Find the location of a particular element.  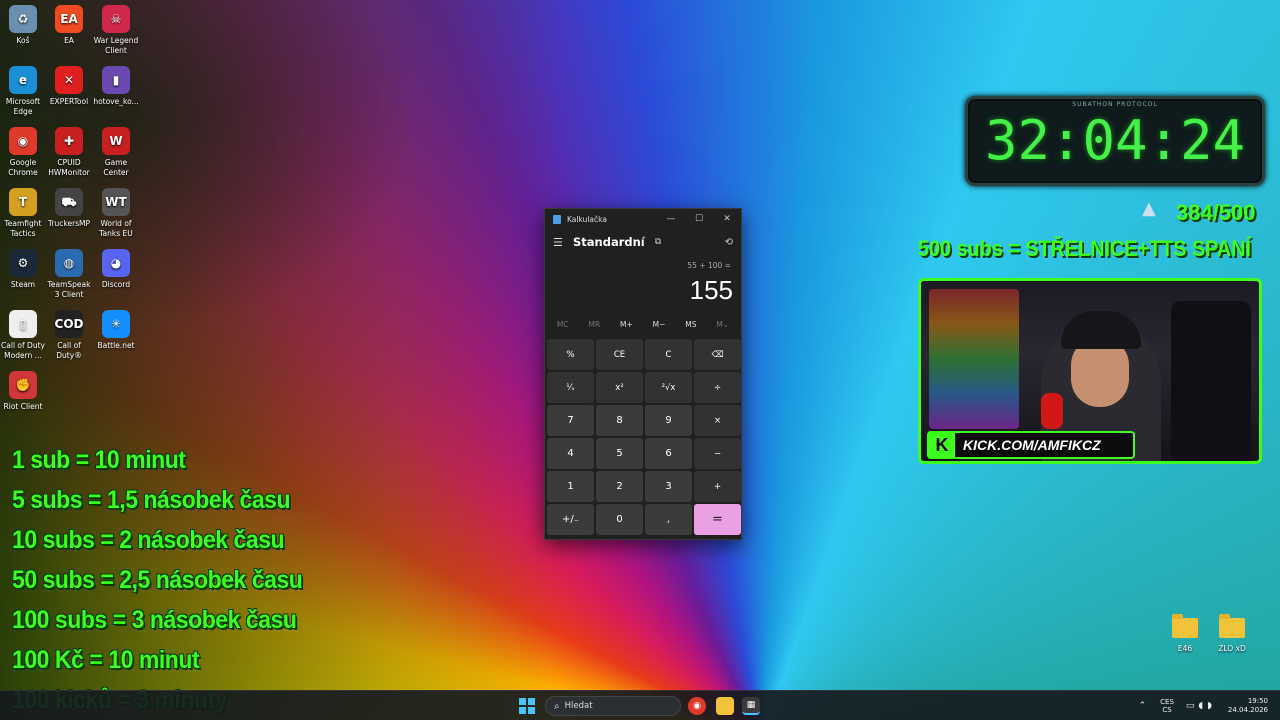

square-root-button: ²√x is located at coordinates (668, 387).